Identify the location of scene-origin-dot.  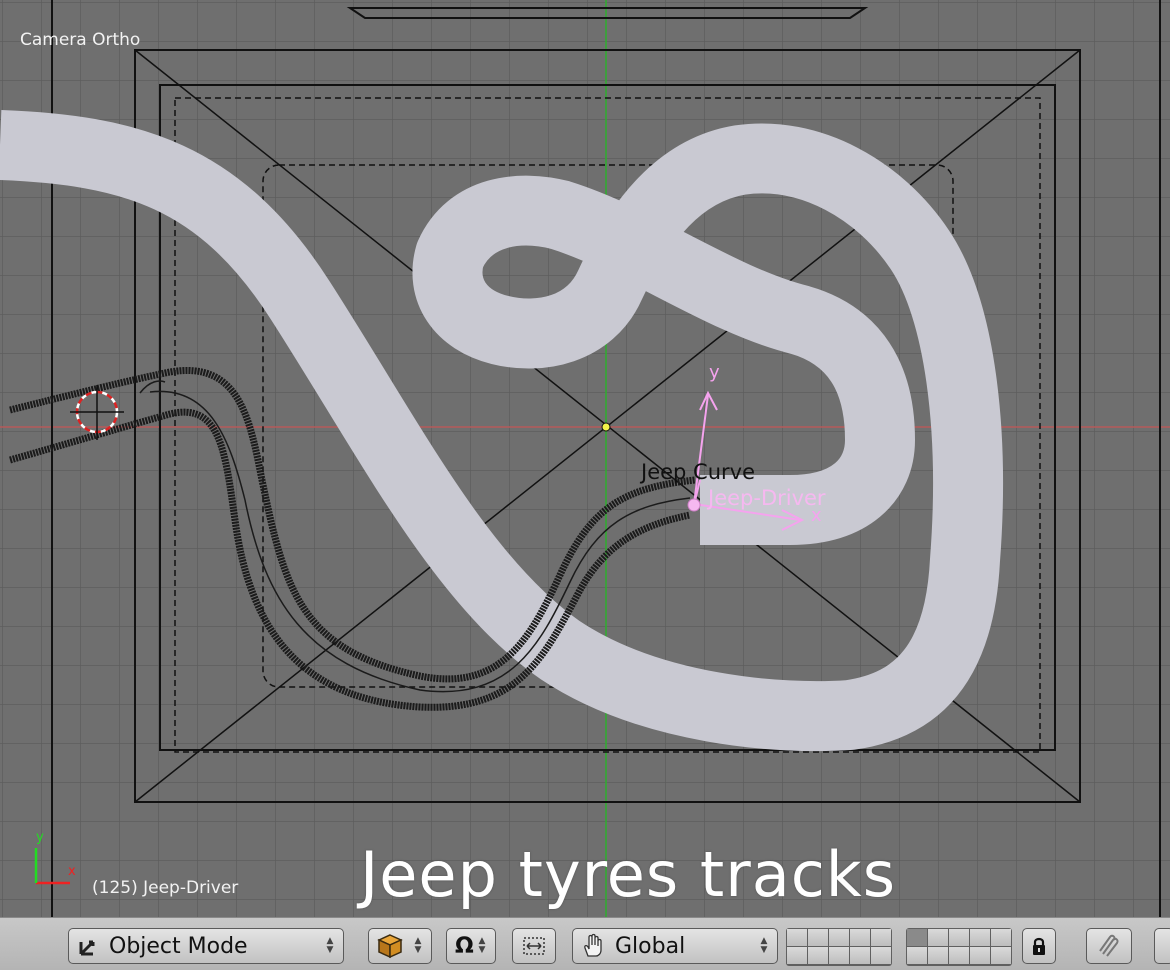
(606, 427).